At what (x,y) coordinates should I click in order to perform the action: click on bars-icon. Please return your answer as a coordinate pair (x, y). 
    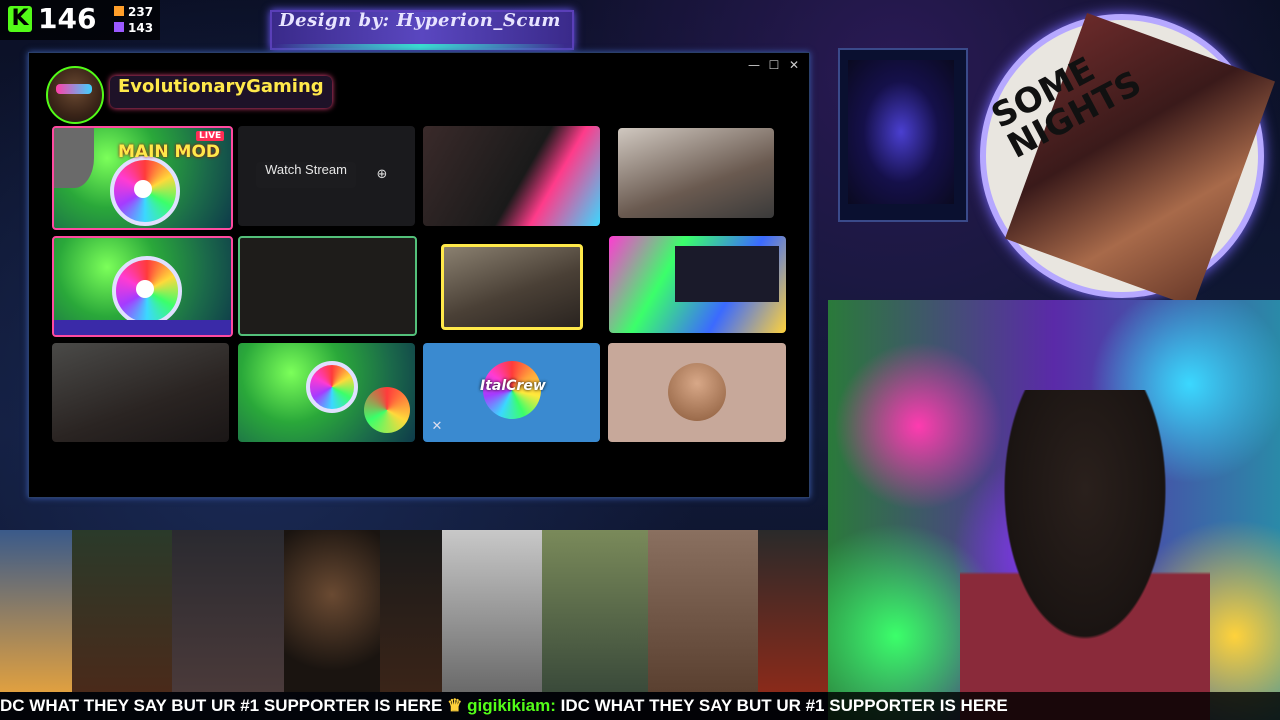
    Looking at the image, I should click on (119, 27).